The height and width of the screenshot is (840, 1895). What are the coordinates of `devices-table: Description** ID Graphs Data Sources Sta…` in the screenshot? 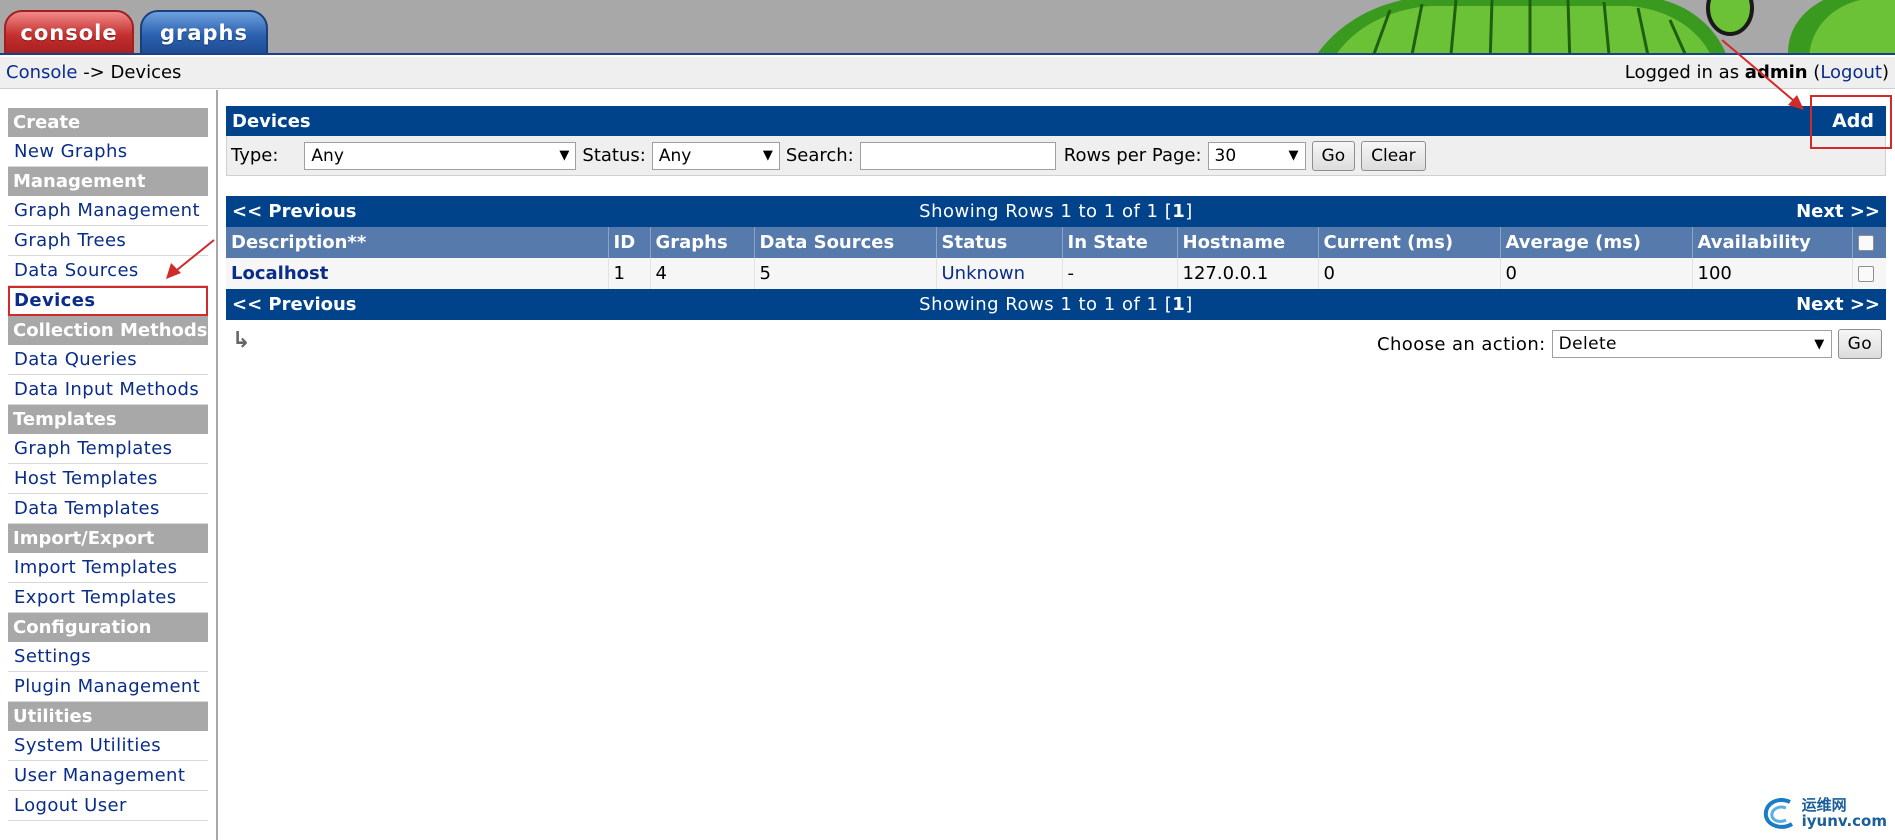 It's located at (1056, 258).